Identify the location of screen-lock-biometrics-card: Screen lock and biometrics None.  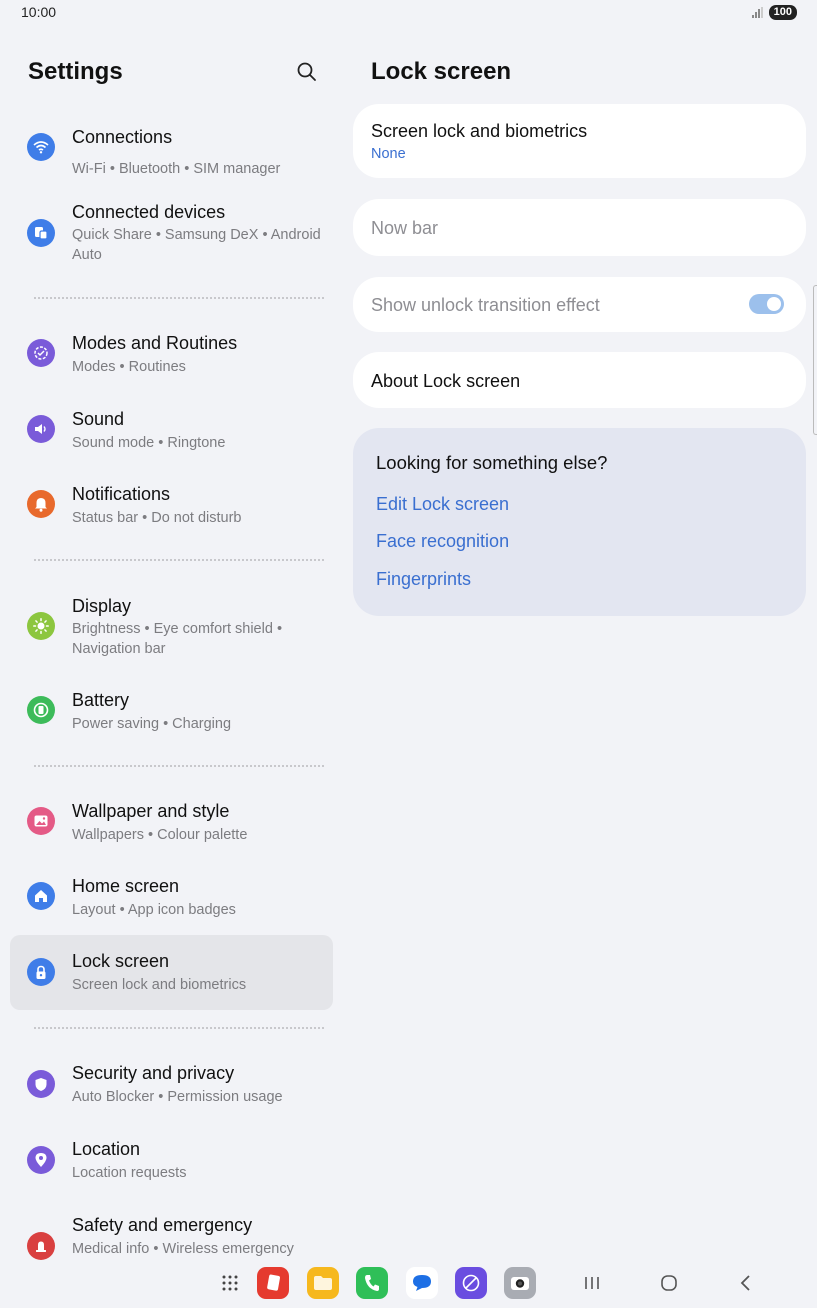
(579, 141).